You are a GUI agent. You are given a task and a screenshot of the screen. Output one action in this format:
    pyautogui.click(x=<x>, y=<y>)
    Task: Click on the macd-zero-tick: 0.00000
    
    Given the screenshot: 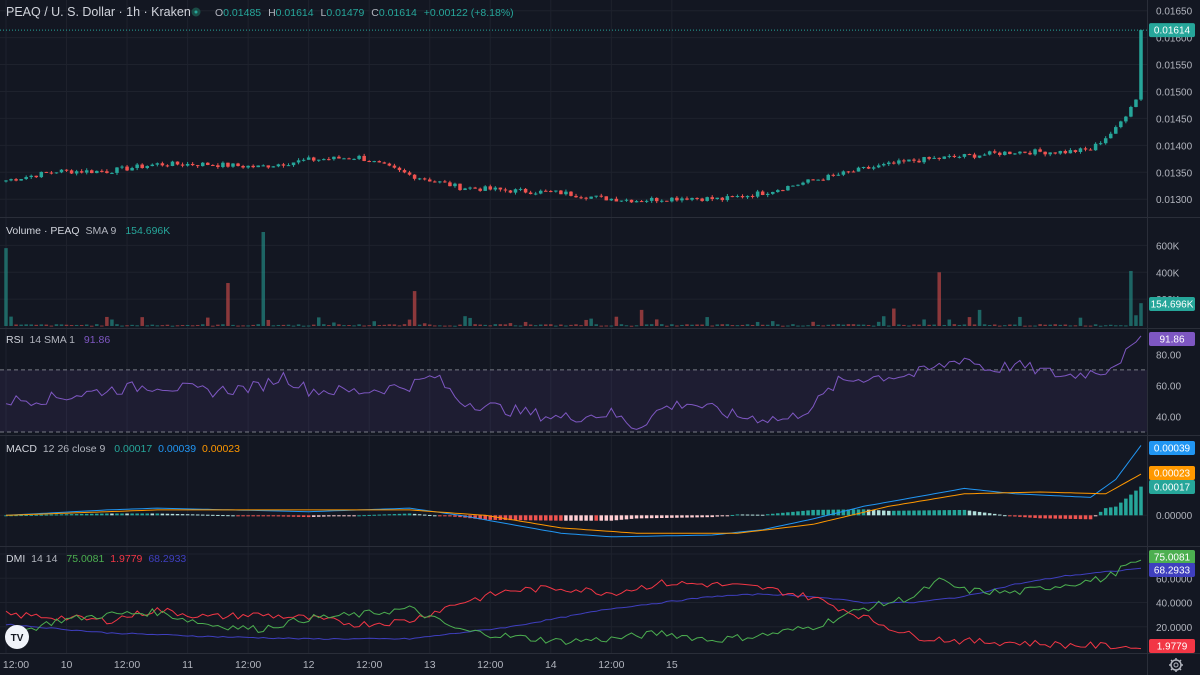 What is the action you would take?
    pyautogui.click(x=1174, y=516)
    